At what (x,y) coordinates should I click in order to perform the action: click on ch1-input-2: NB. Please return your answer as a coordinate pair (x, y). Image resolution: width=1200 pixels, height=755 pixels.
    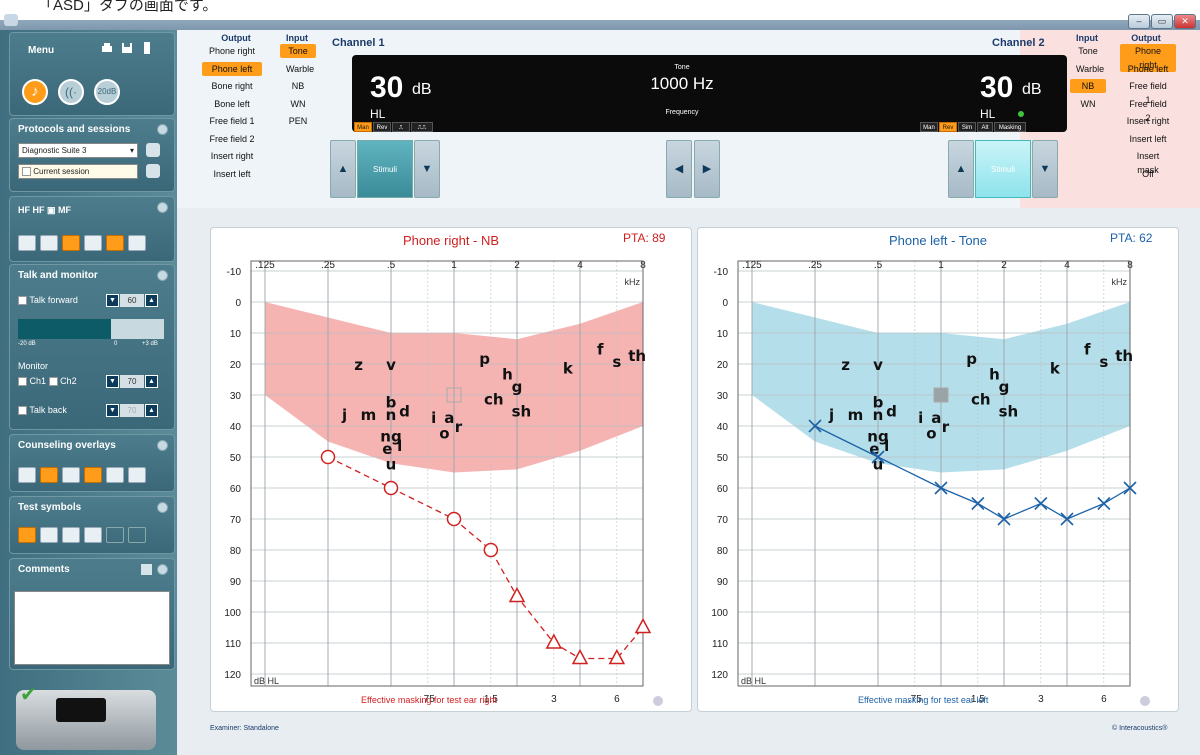
    Looking at the image, I should click on (298, 86).